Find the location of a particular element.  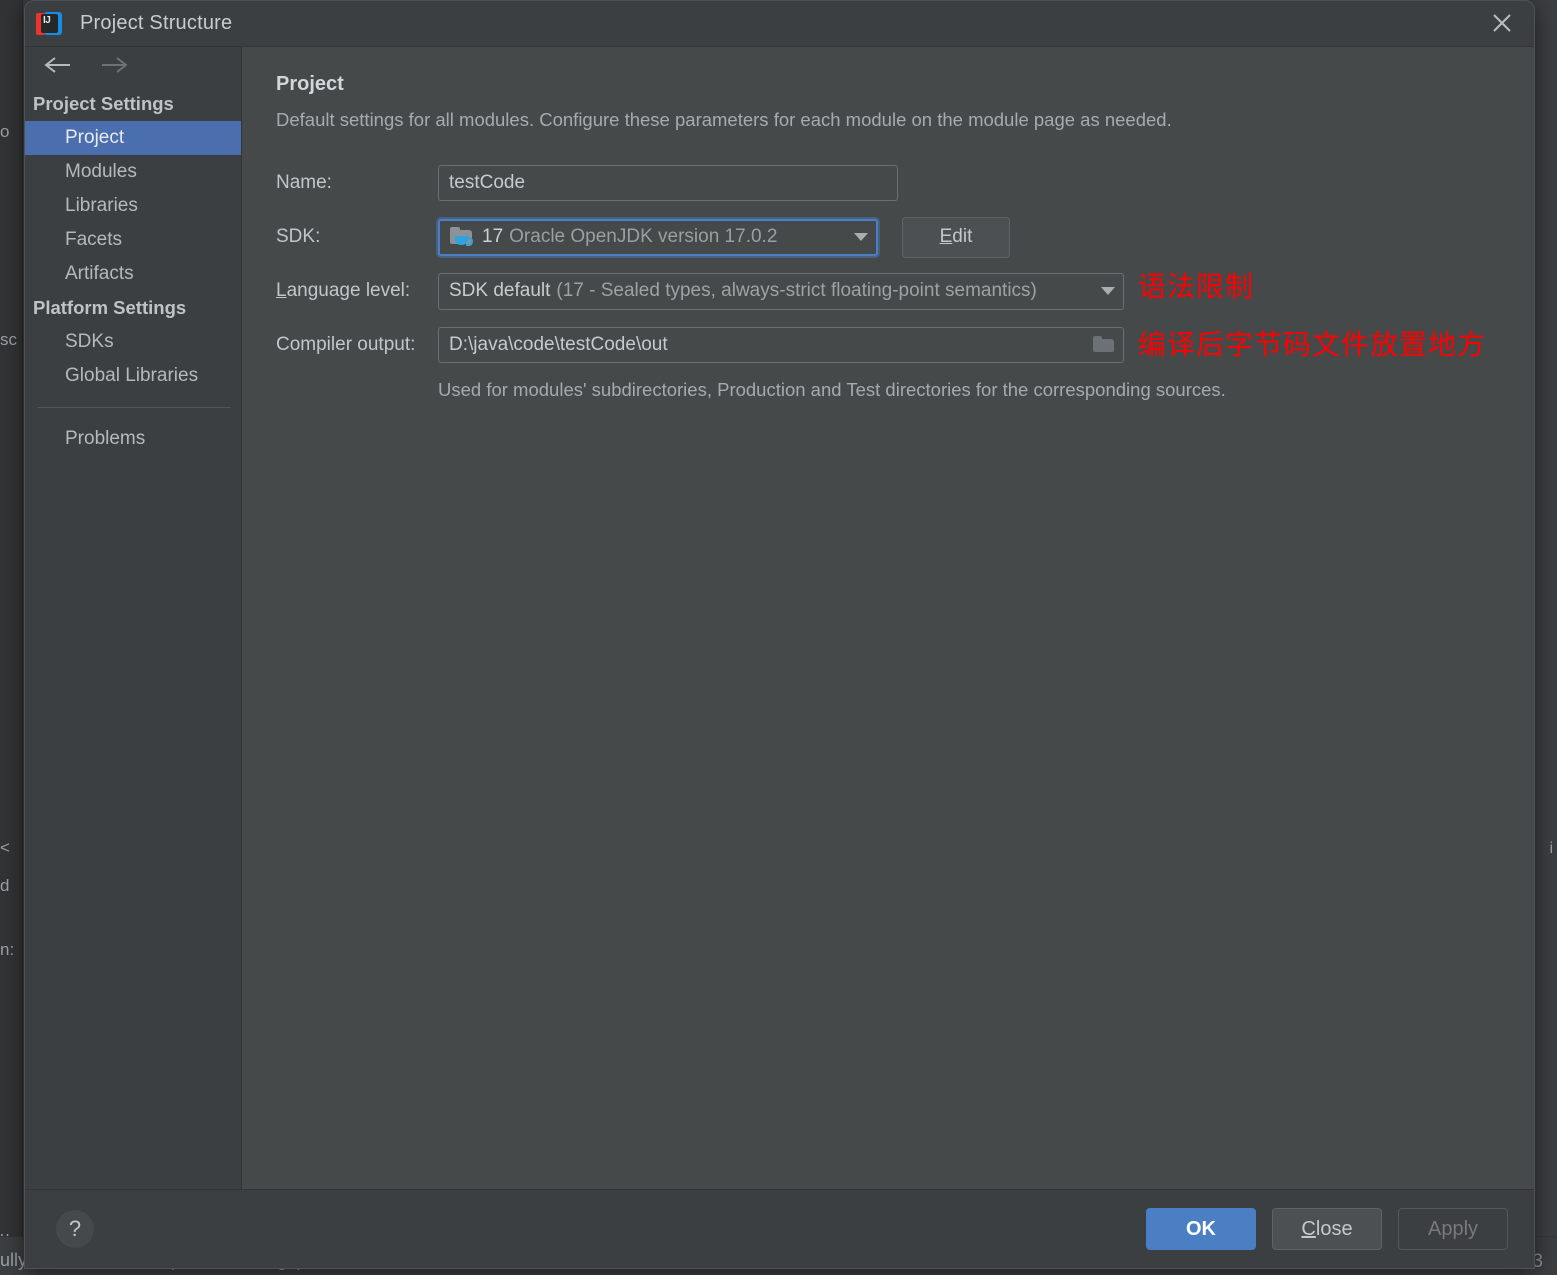

sidebar-item-sdks: SDKs is located at coordinates (133, 342).